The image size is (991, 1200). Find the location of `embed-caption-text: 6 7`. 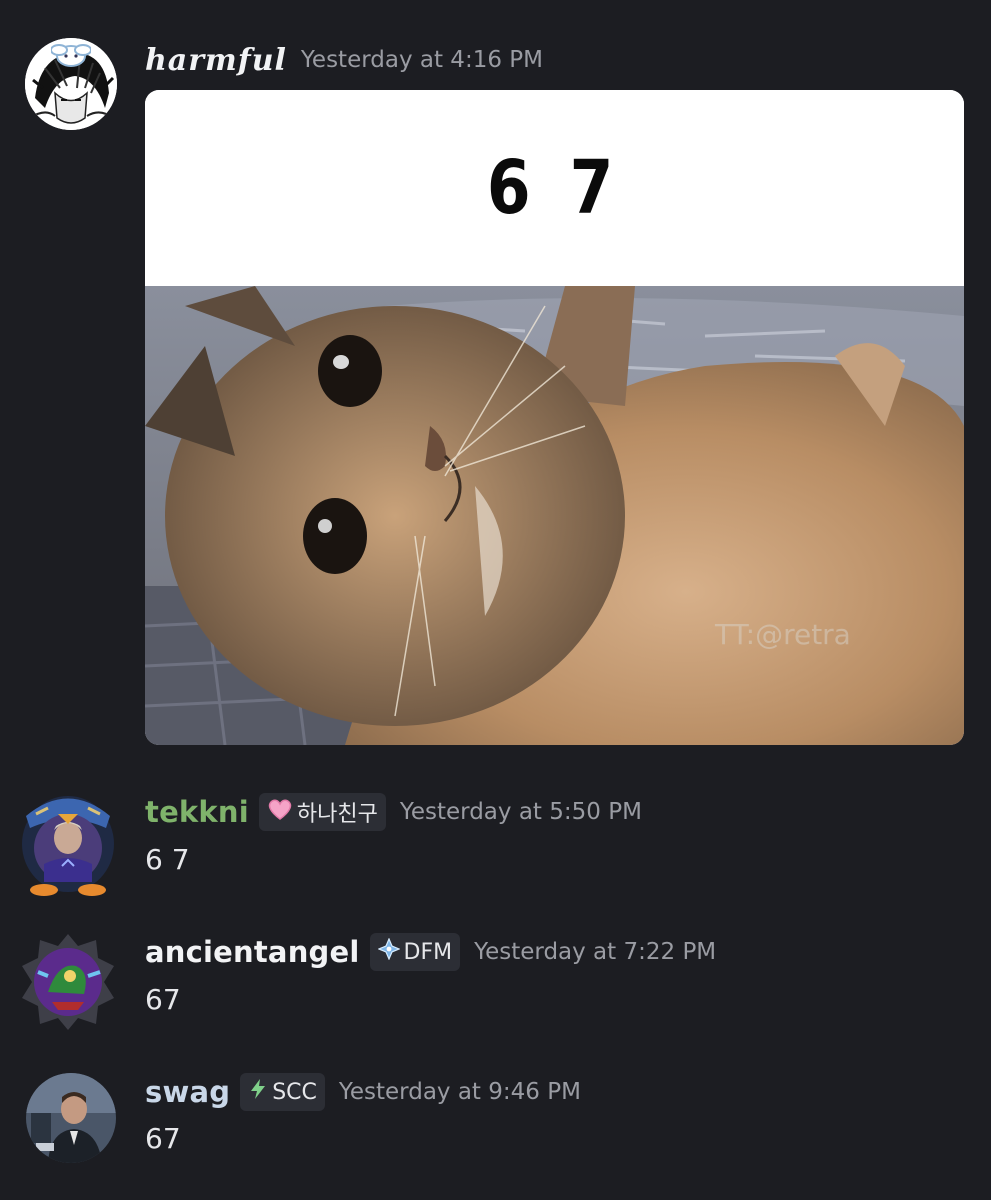

embed-caption-text: 6 7 is located at coordinates (554, 188).